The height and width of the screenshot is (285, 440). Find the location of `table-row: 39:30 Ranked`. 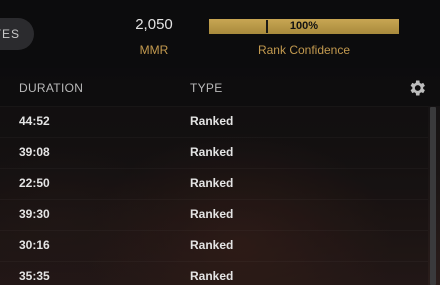

table-row: 39:30 Ranked is located at coordinates (214, 214).